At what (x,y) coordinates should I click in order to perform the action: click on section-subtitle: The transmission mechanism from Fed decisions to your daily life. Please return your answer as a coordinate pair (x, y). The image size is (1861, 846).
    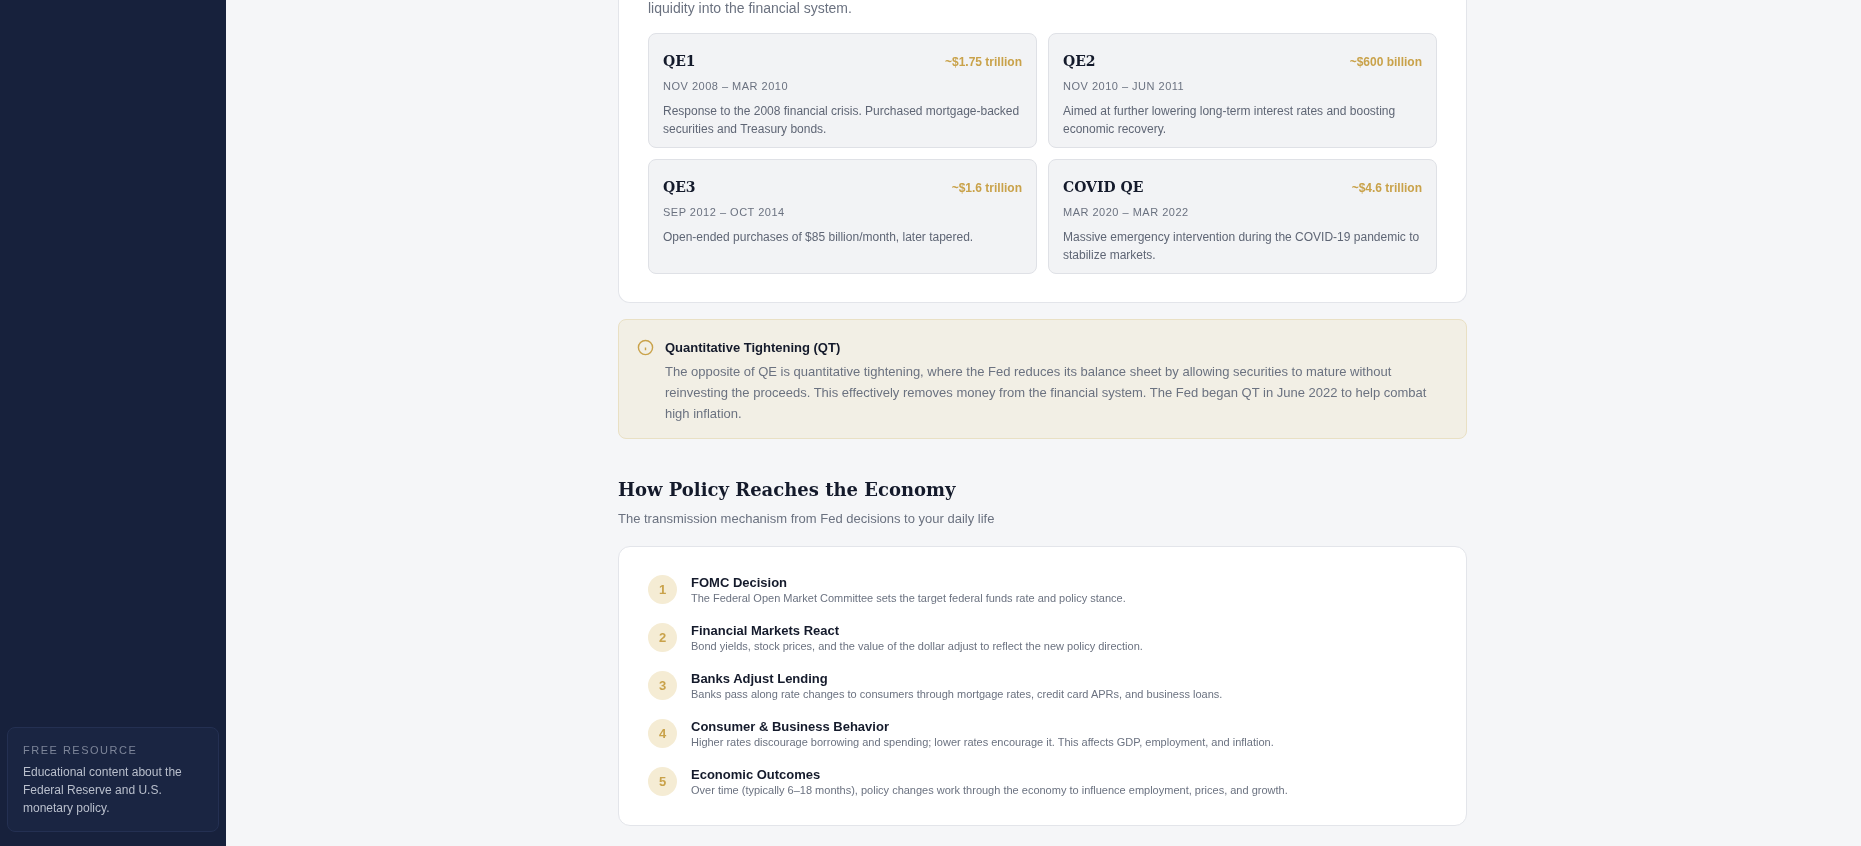
    Looking at the image, I should click on (807, 519).